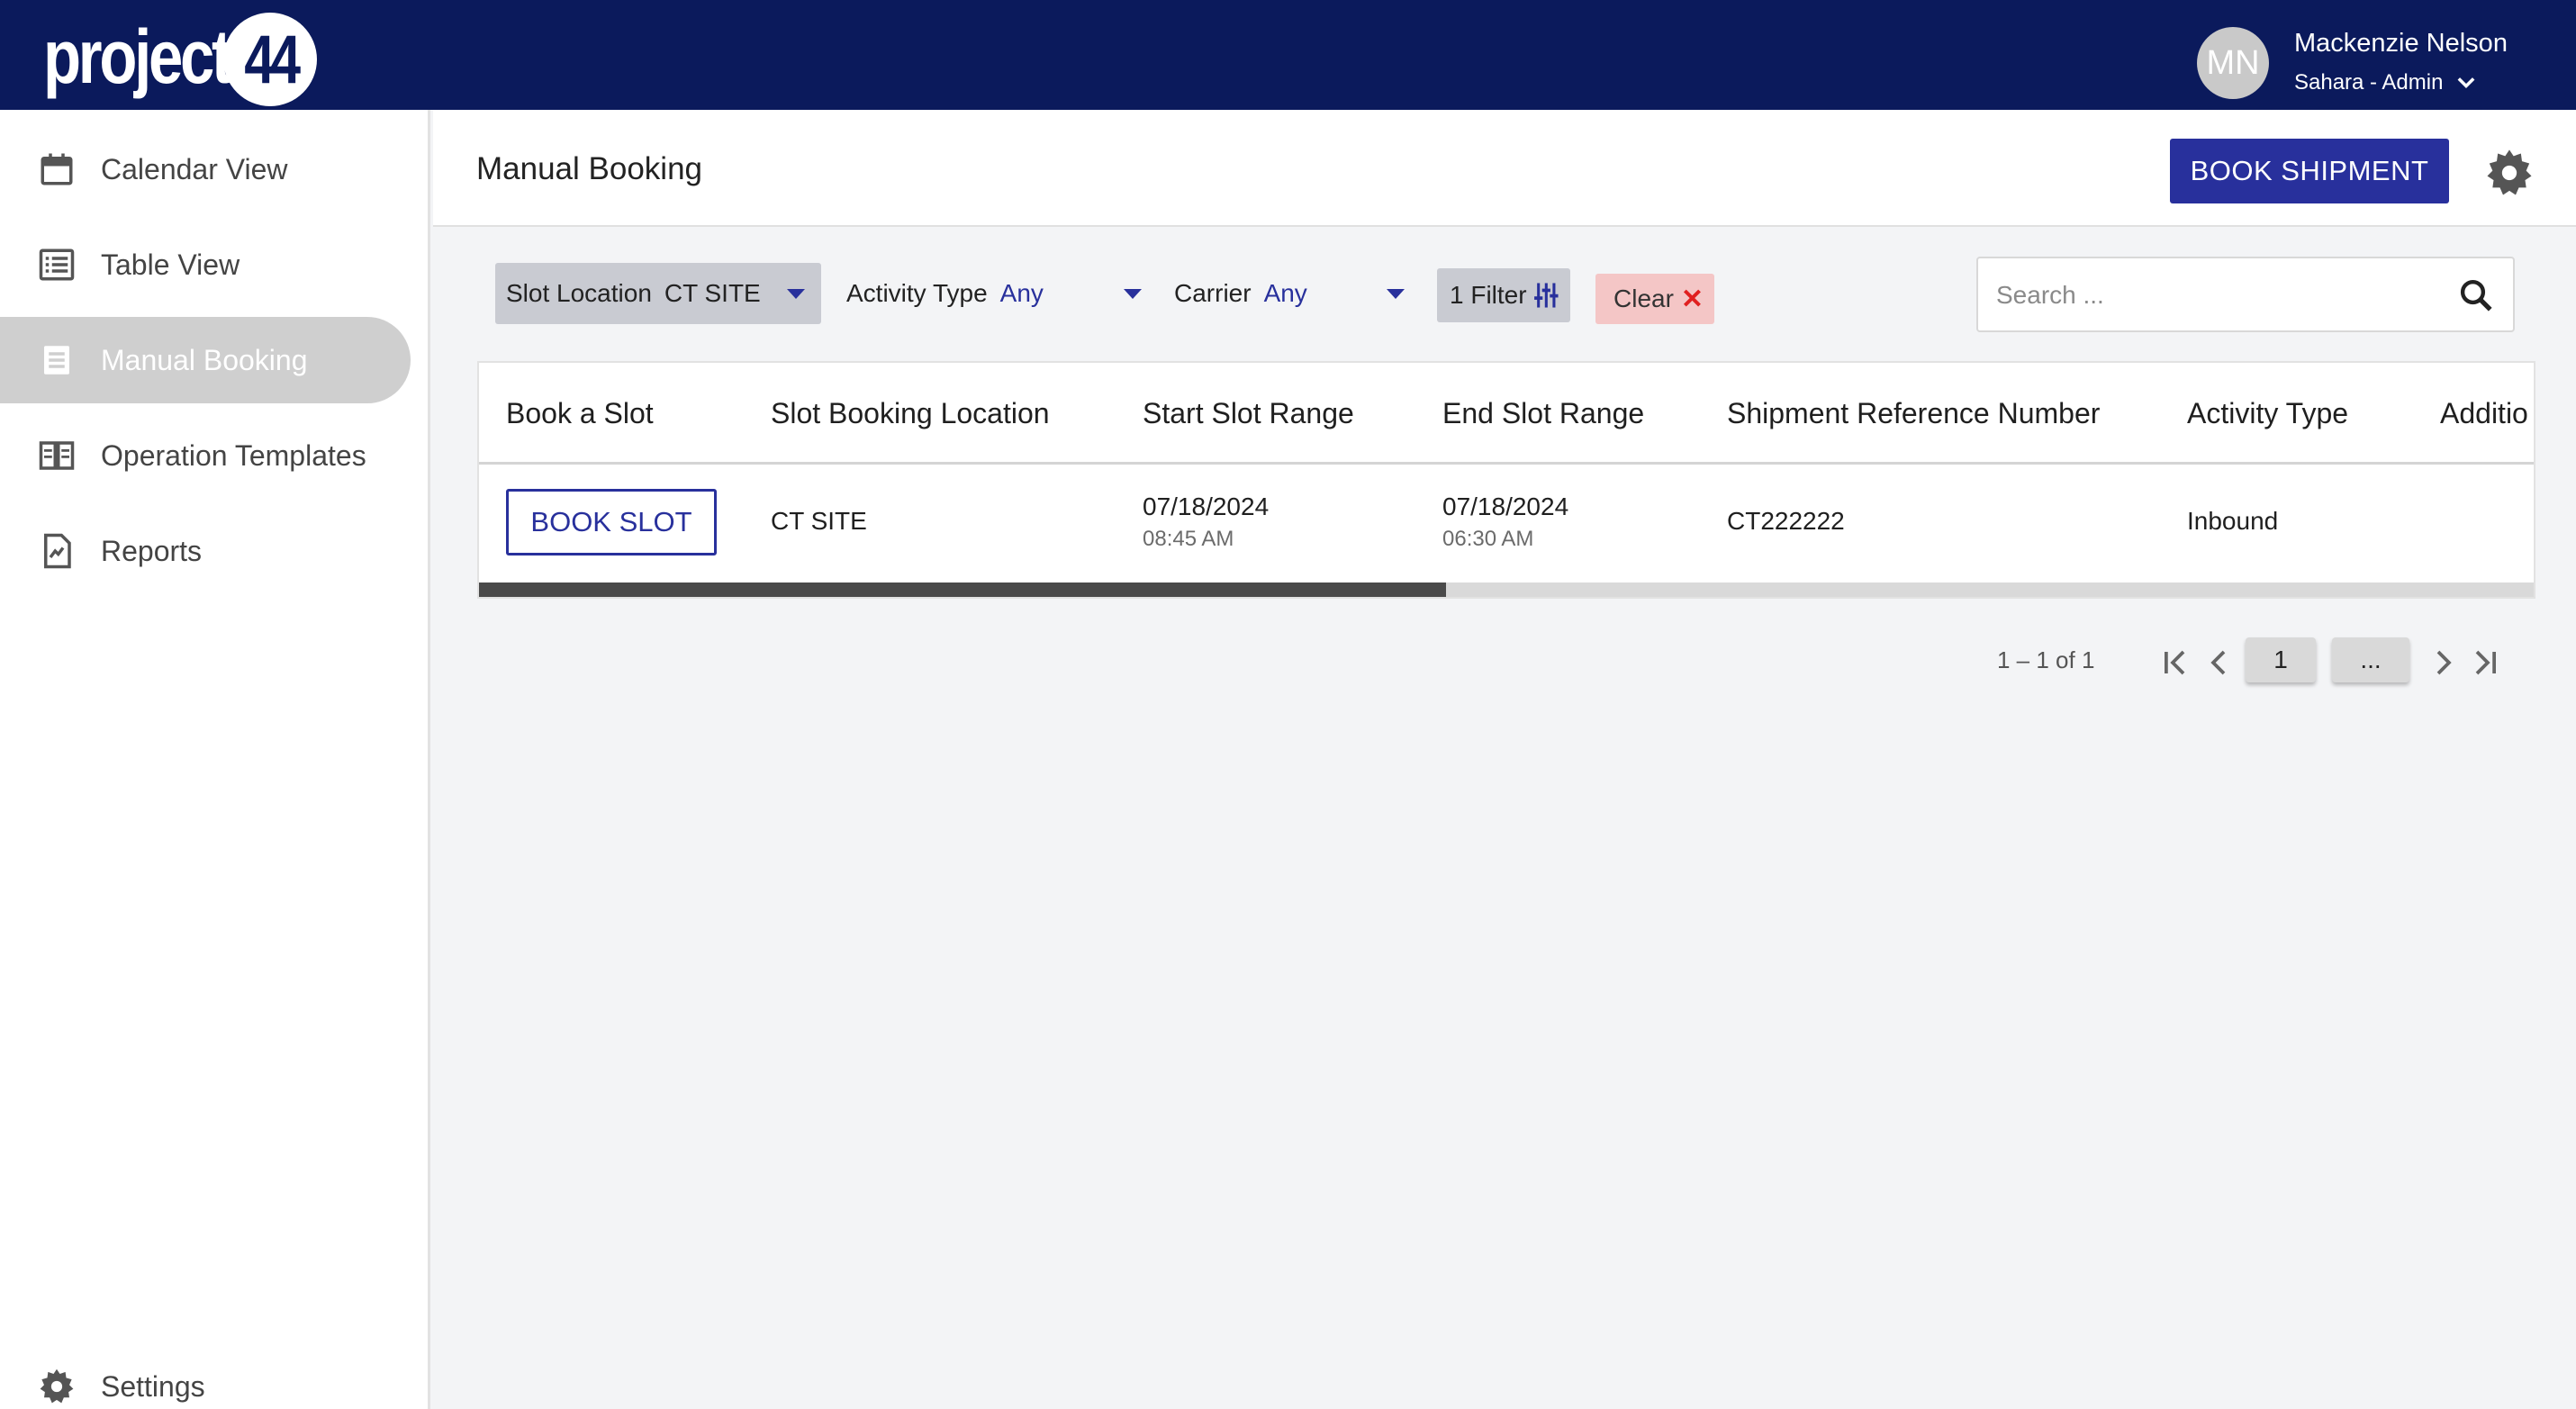 The width and height of the screenshot is (2576, 1409). I want to click on sidebar-item-calendar-view: Calendar View, so click(205, 169).